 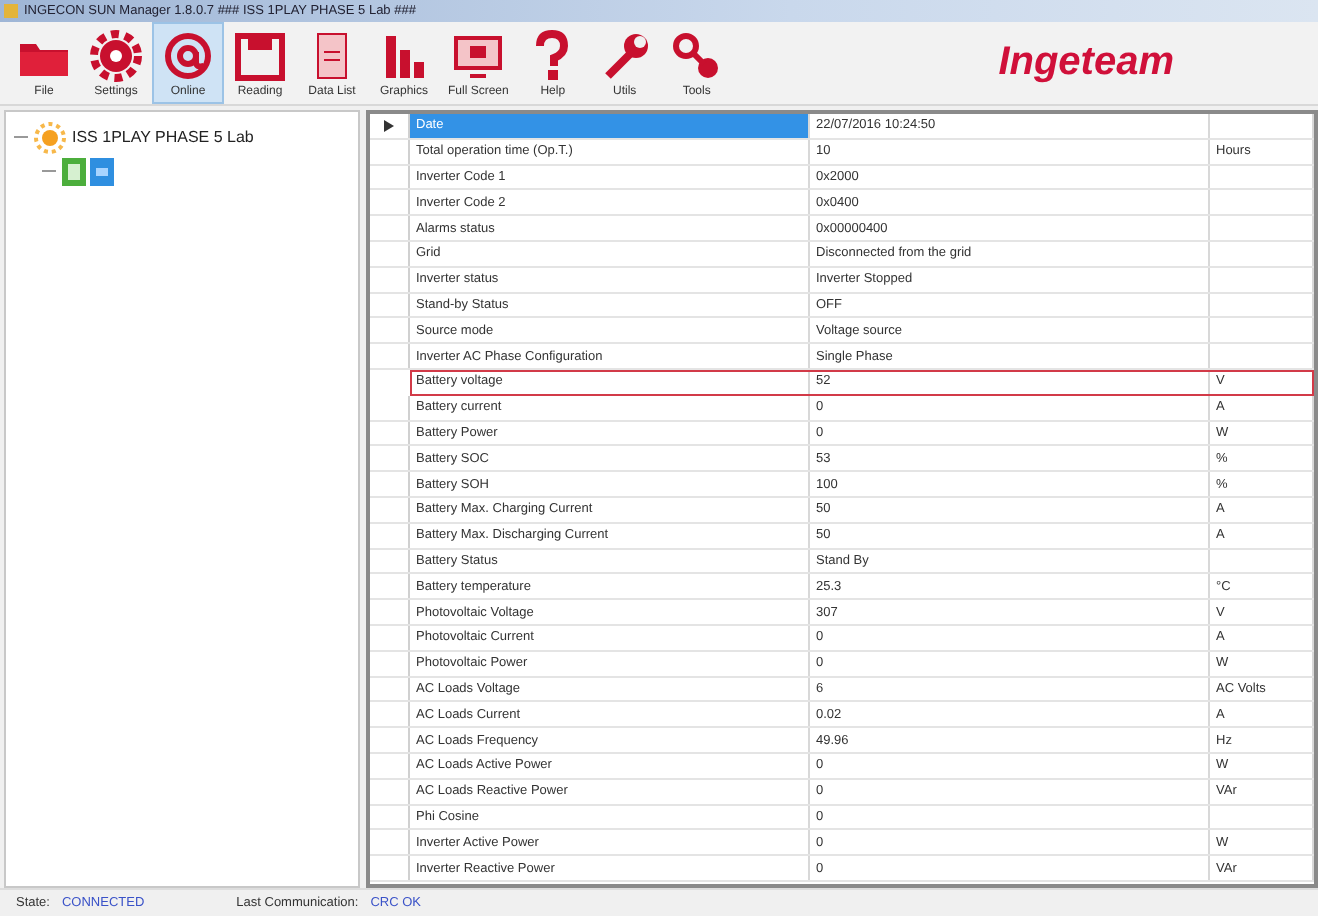 I want to click on at-sign-icon, so click(x=188, y=56).